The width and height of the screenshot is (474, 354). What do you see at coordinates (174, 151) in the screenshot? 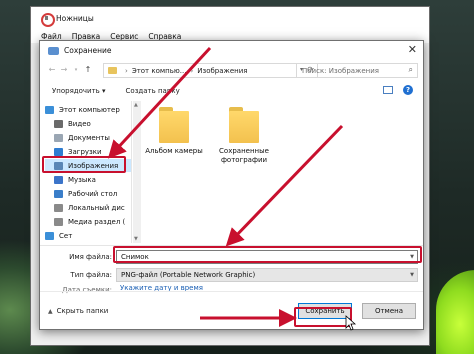
I see `file-name: Альбом камеры` at bounding box center [174, 151].